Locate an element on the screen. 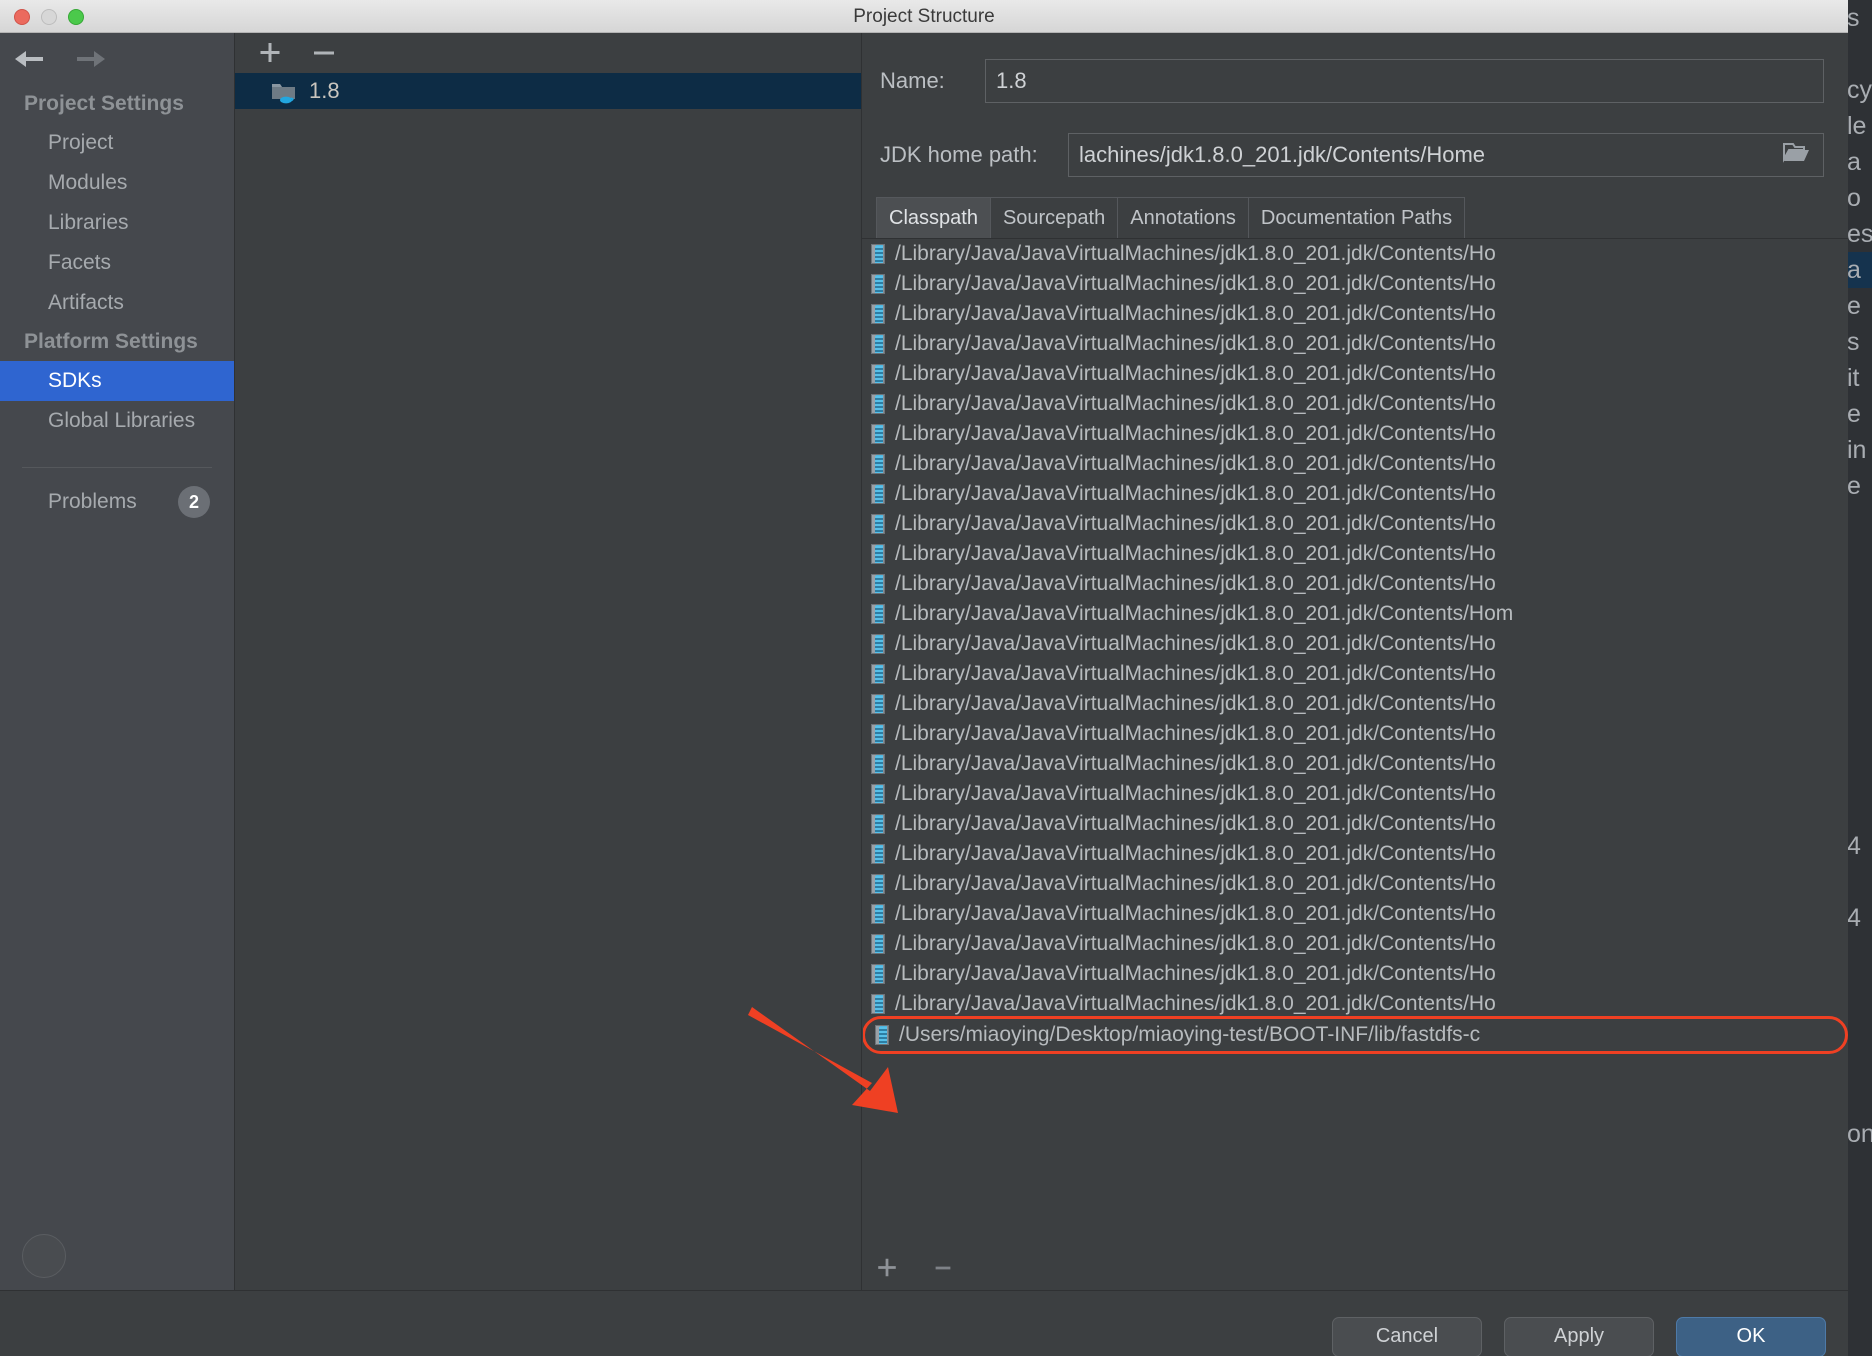 The width and height of the screenshot is (1872, 1356). remove-classpath-button is located at coordinates (943, 1268).